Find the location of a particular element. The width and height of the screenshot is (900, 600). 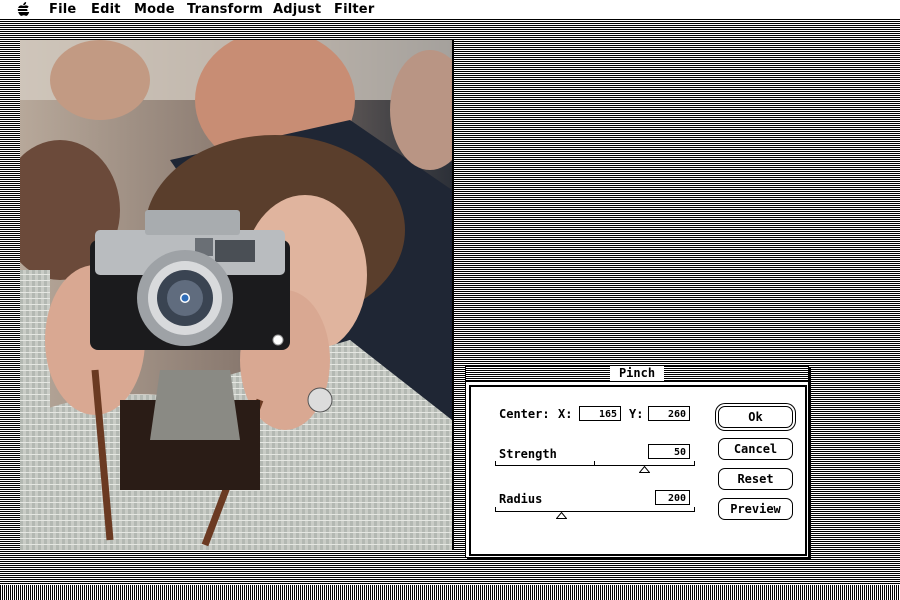

center-x-label: X: is located at coordinates (565, 414).